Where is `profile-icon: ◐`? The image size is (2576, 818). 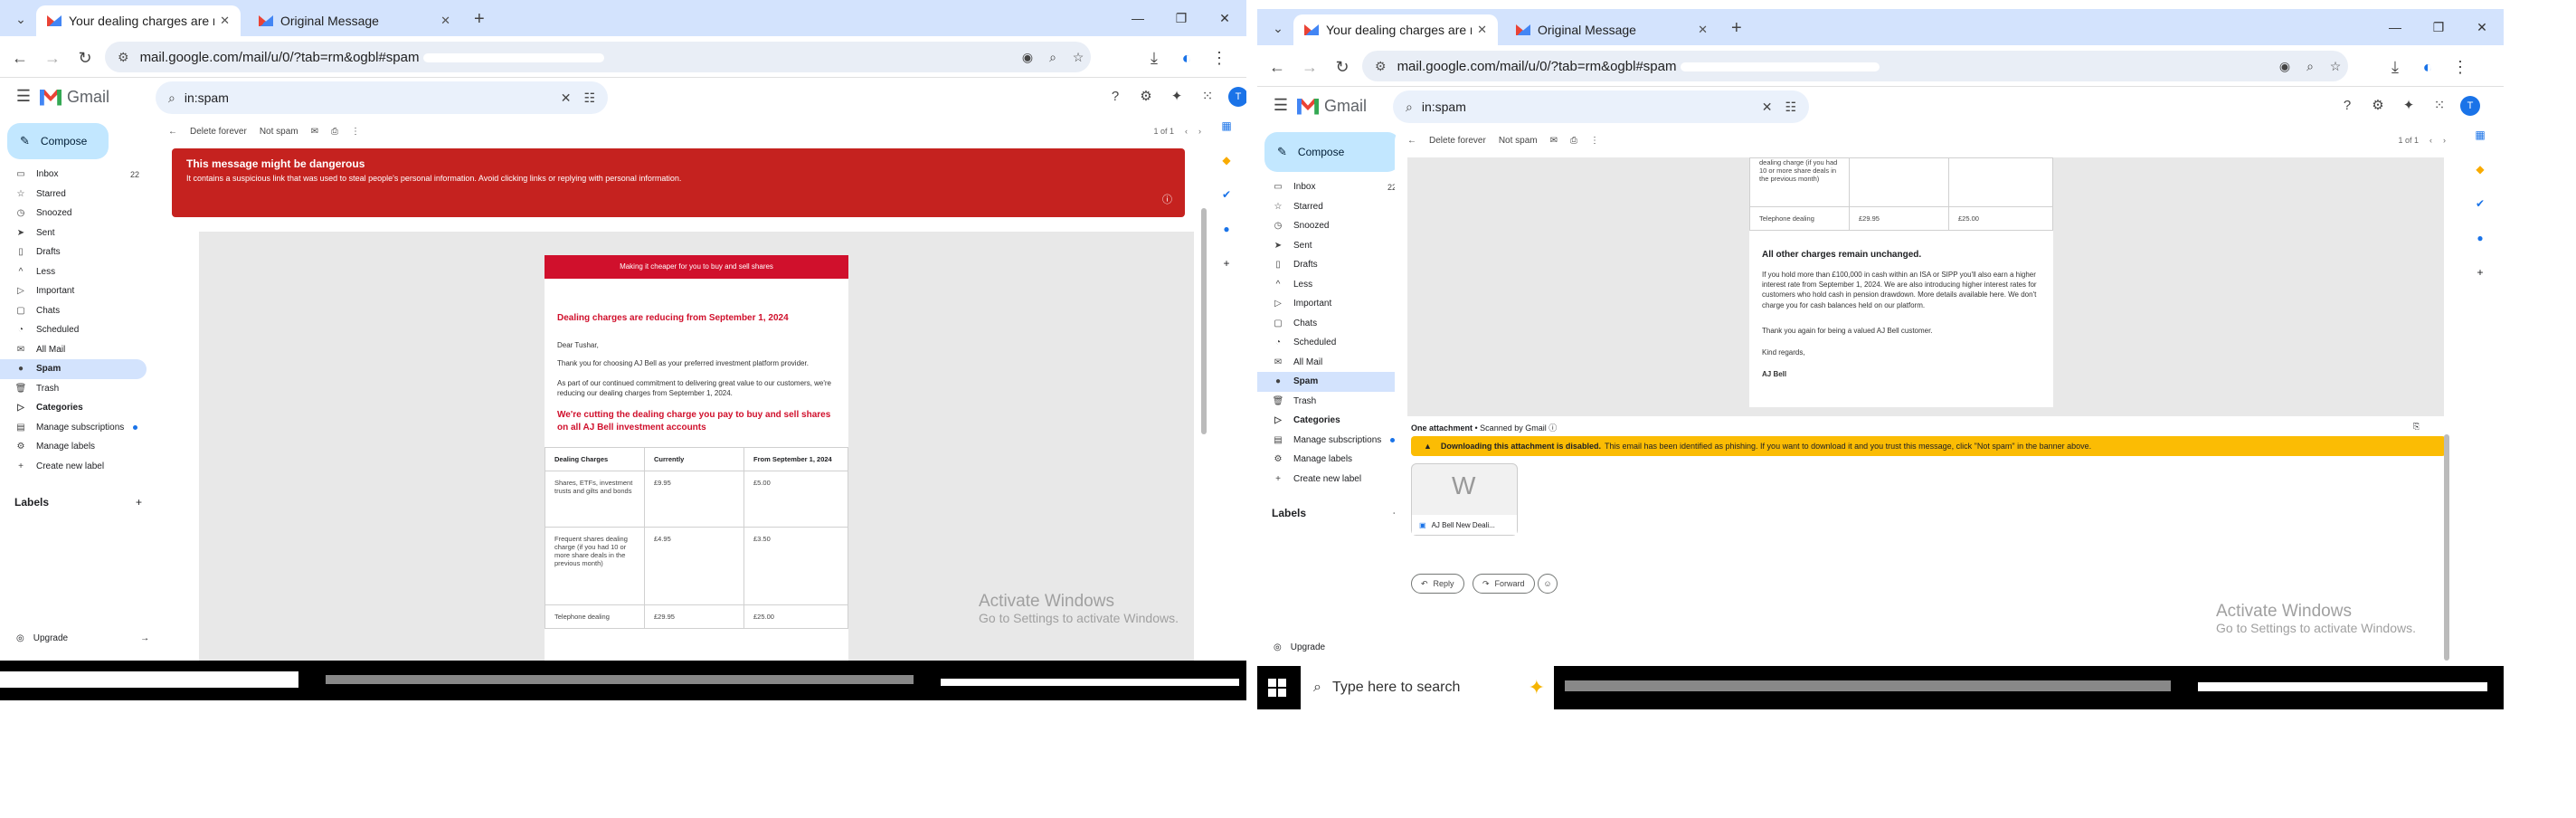
profile-icon: ◐ is located at coordinates (2428, 67).